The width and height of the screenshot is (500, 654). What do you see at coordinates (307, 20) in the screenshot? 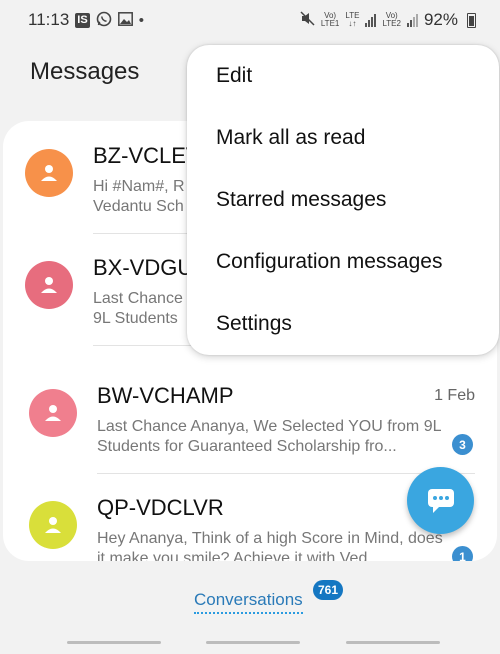
I see `mute-icon` at bounding box center [307, 20].